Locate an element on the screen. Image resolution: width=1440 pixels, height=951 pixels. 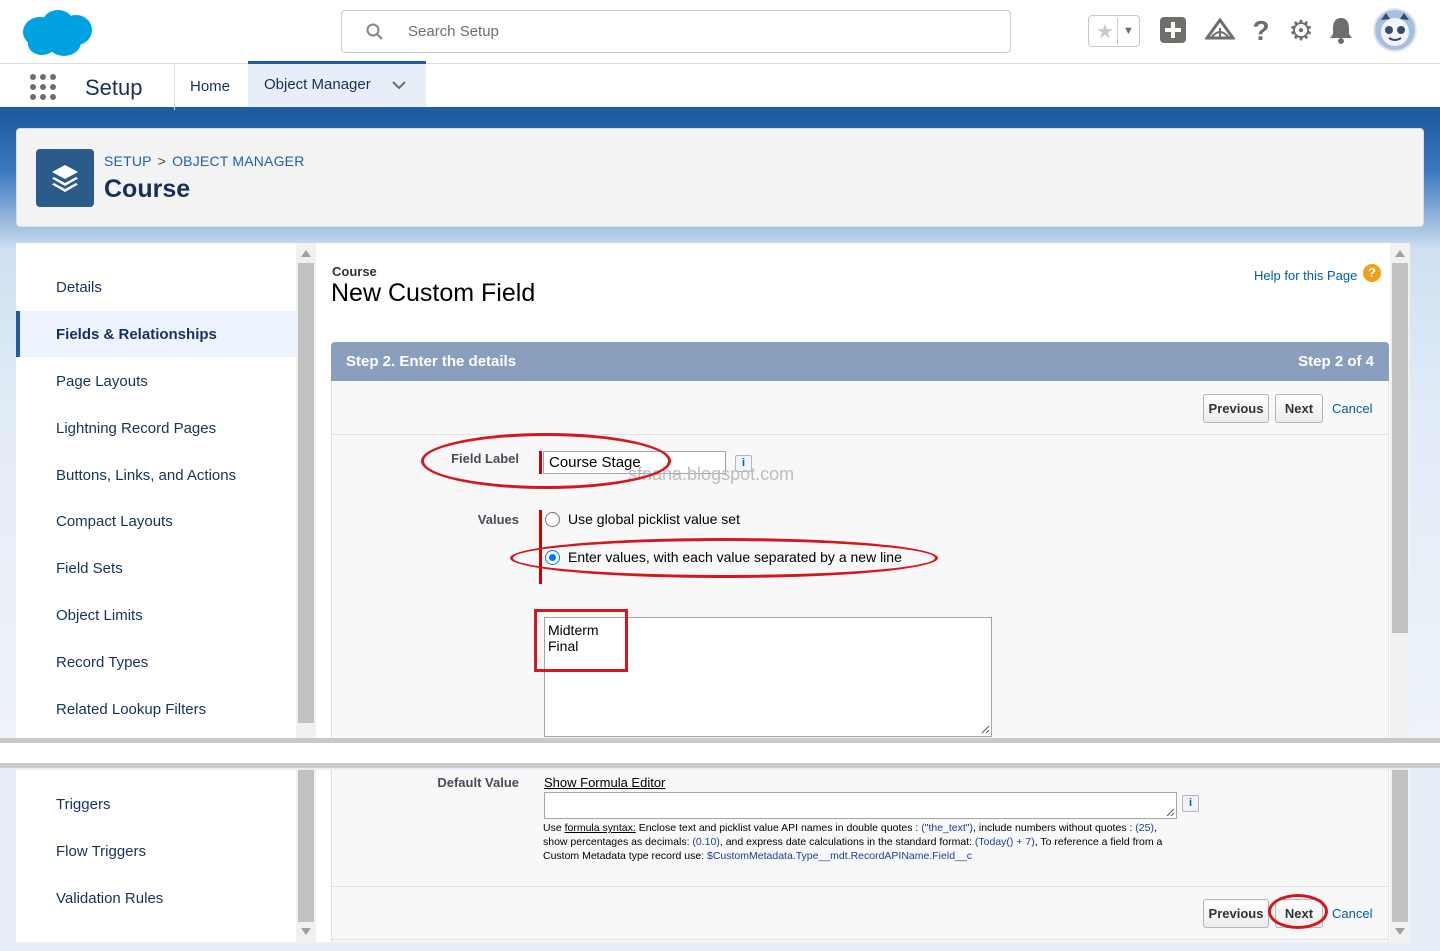
favorites-button: ★ ▼ is located at coordinates (1114, 31).